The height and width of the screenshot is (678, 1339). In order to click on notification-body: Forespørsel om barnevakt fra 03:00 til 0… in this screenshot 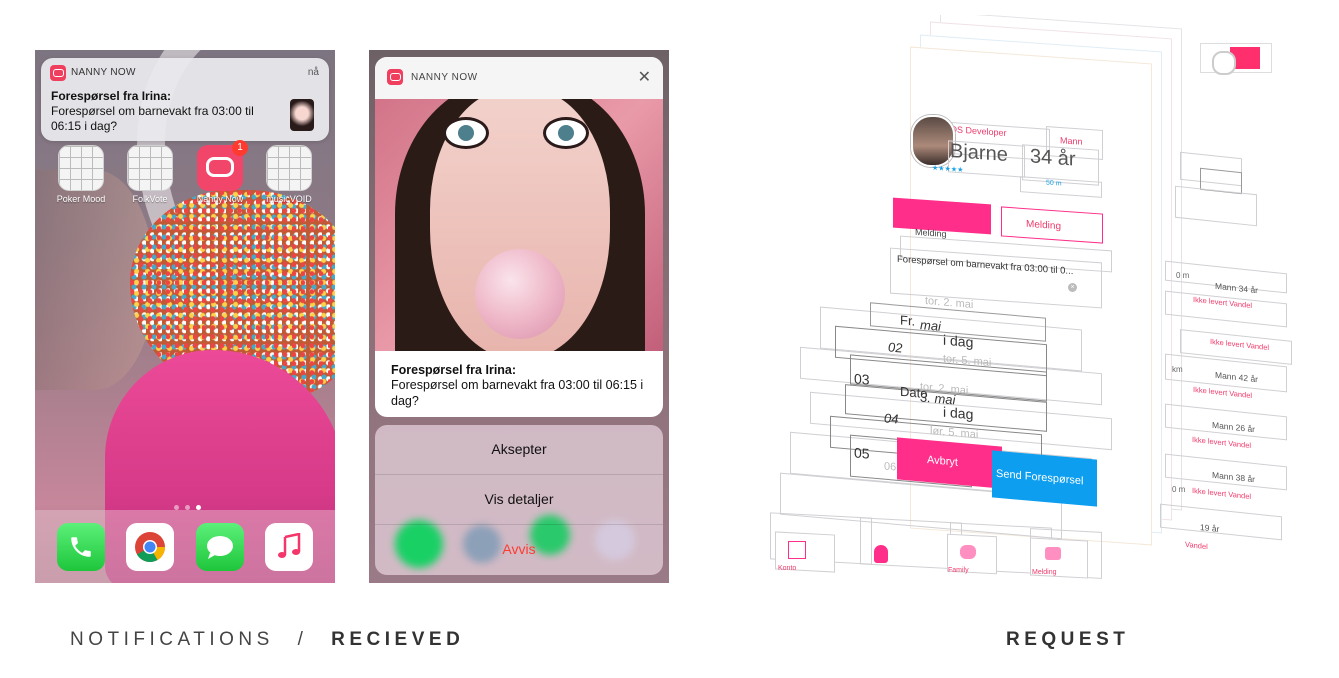, I will do `click(152, 118)`.